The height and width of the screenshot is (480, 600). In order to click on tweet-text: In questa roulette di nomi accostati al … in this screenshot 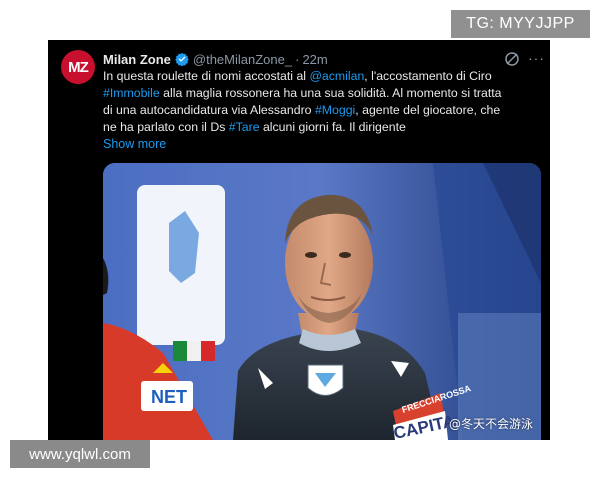, I will do `click(323, 102)`.